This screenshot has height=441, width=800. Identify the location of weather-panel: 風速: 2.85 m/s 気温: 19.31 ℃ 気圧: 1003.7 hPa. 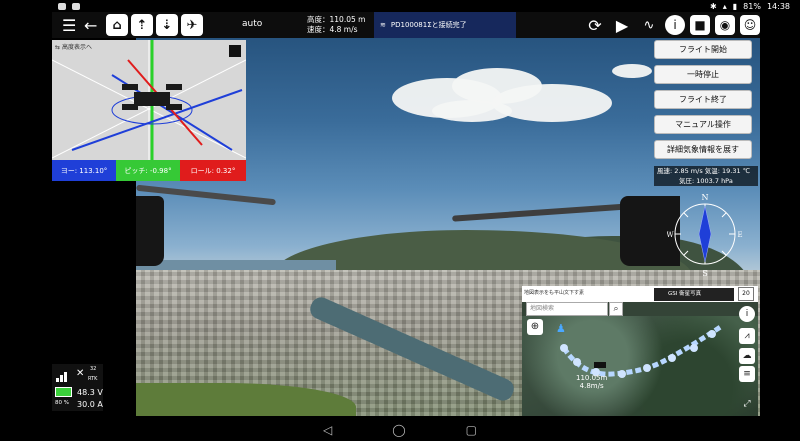
(706, 176).